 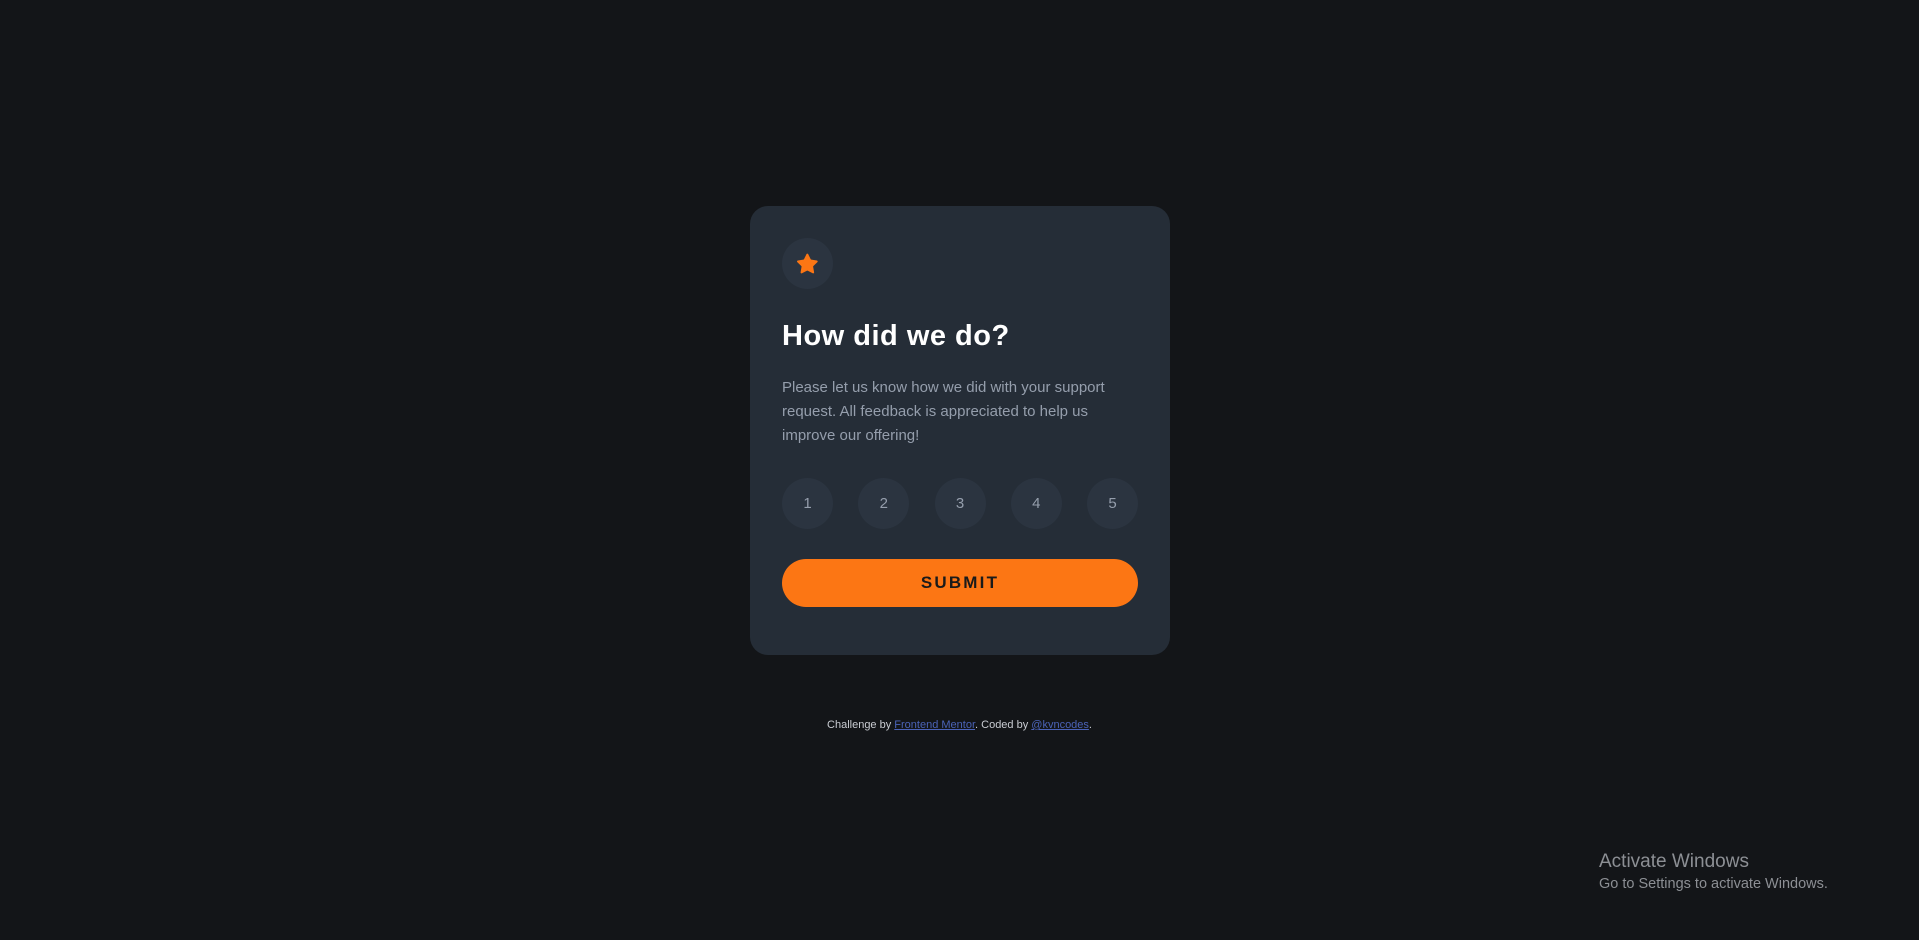 What do you see at coordinates (1674, 861) in the screenshot?
I see `watermark-title: Activate Windows` at bounding box center [1674, 861].